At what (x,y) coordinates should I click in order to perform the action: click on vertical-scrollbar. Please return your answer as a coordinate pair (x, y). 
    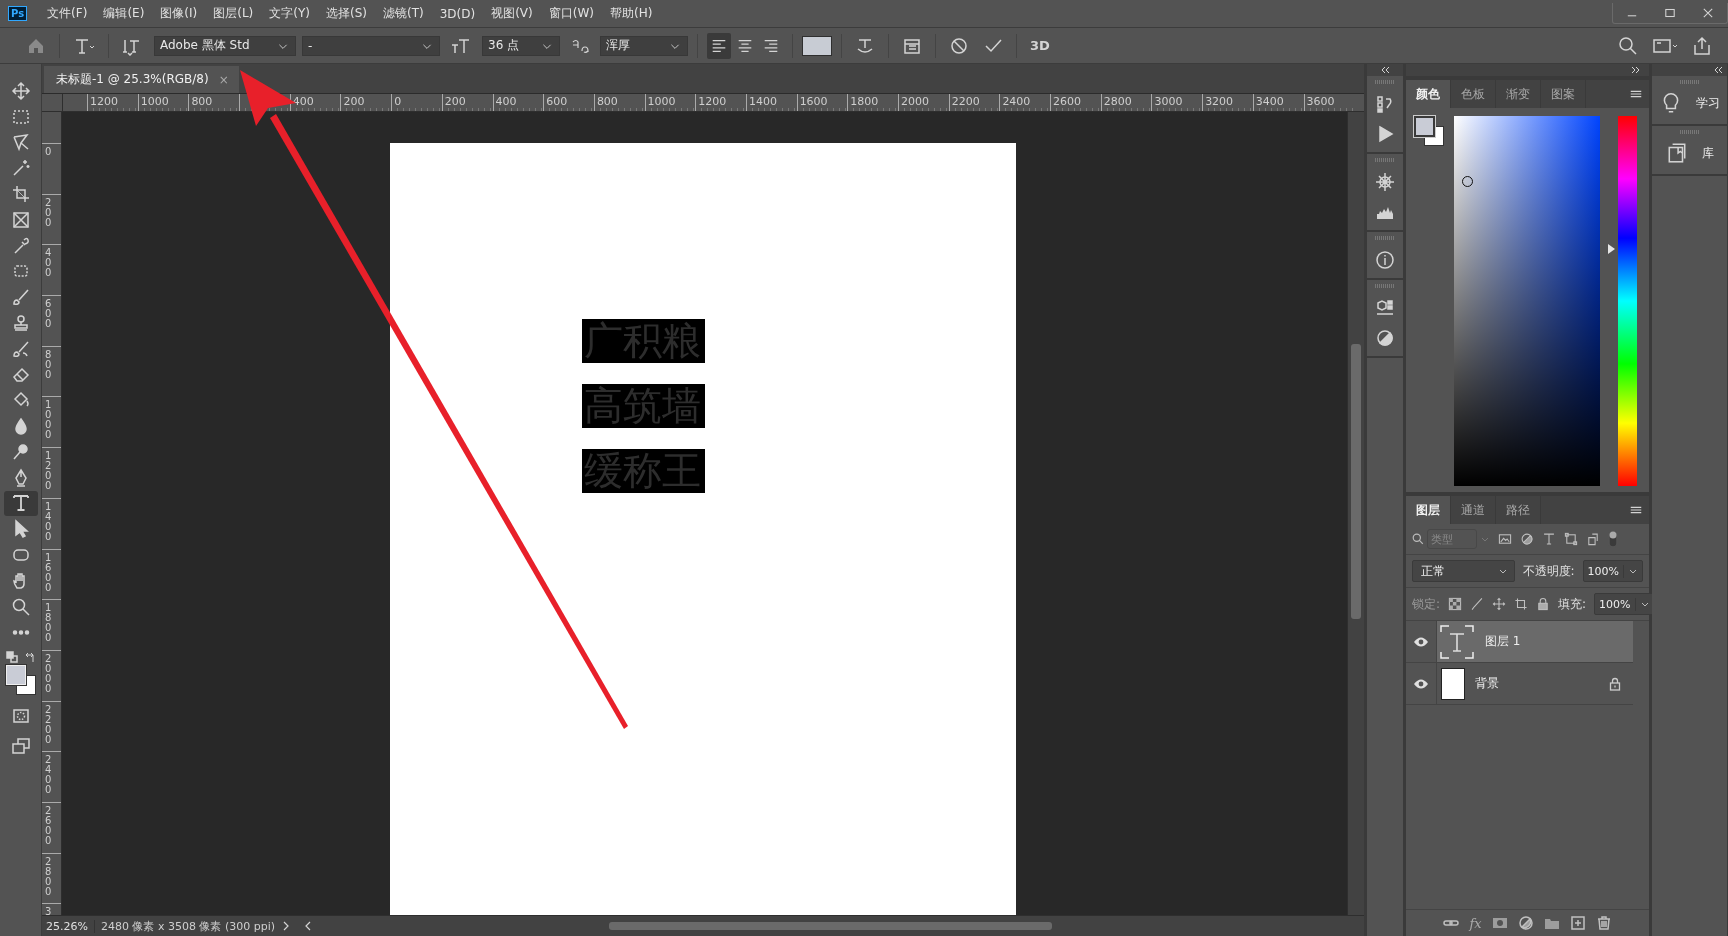
    Looking at the image, I should click on (1355, 513).